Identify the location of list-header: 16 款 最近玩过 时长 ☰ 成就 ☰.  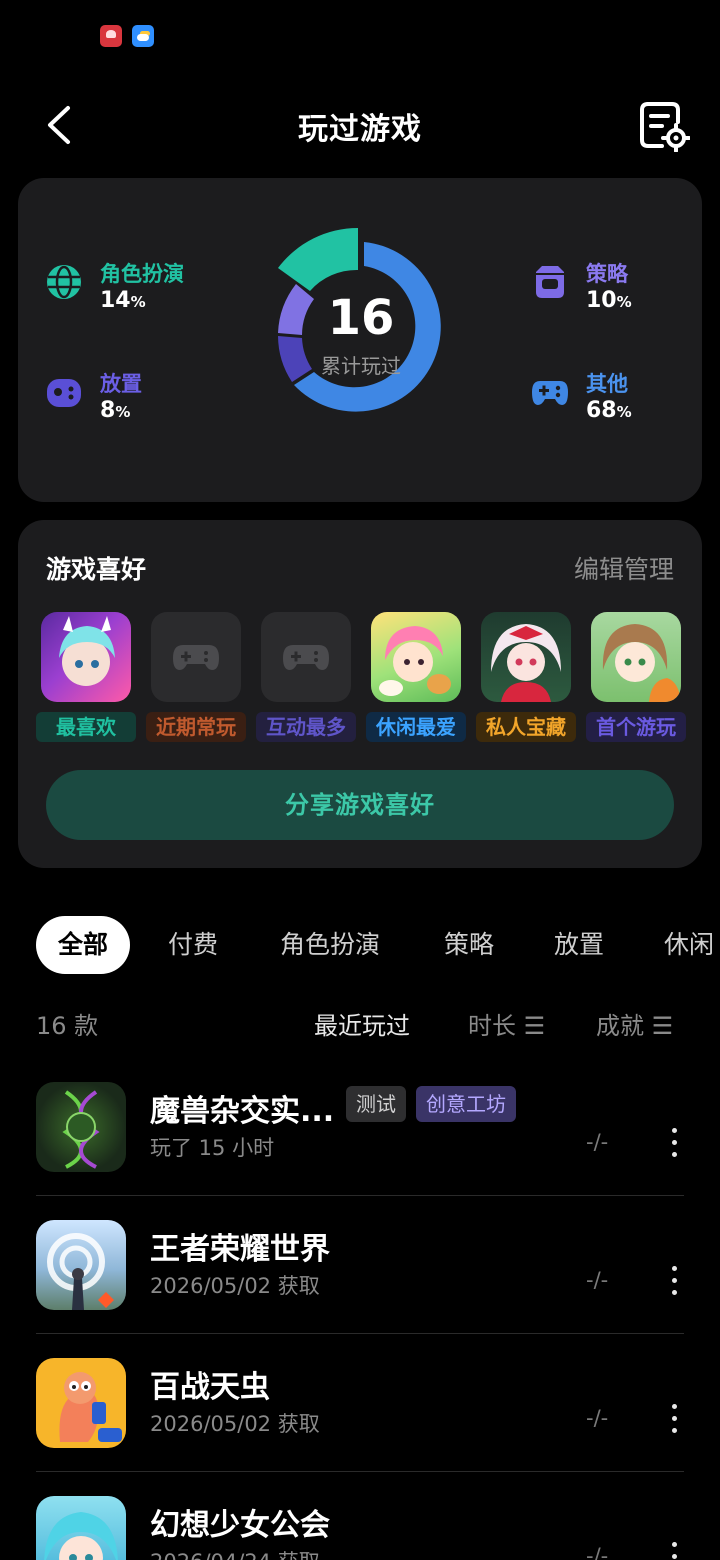
(360, 1022).